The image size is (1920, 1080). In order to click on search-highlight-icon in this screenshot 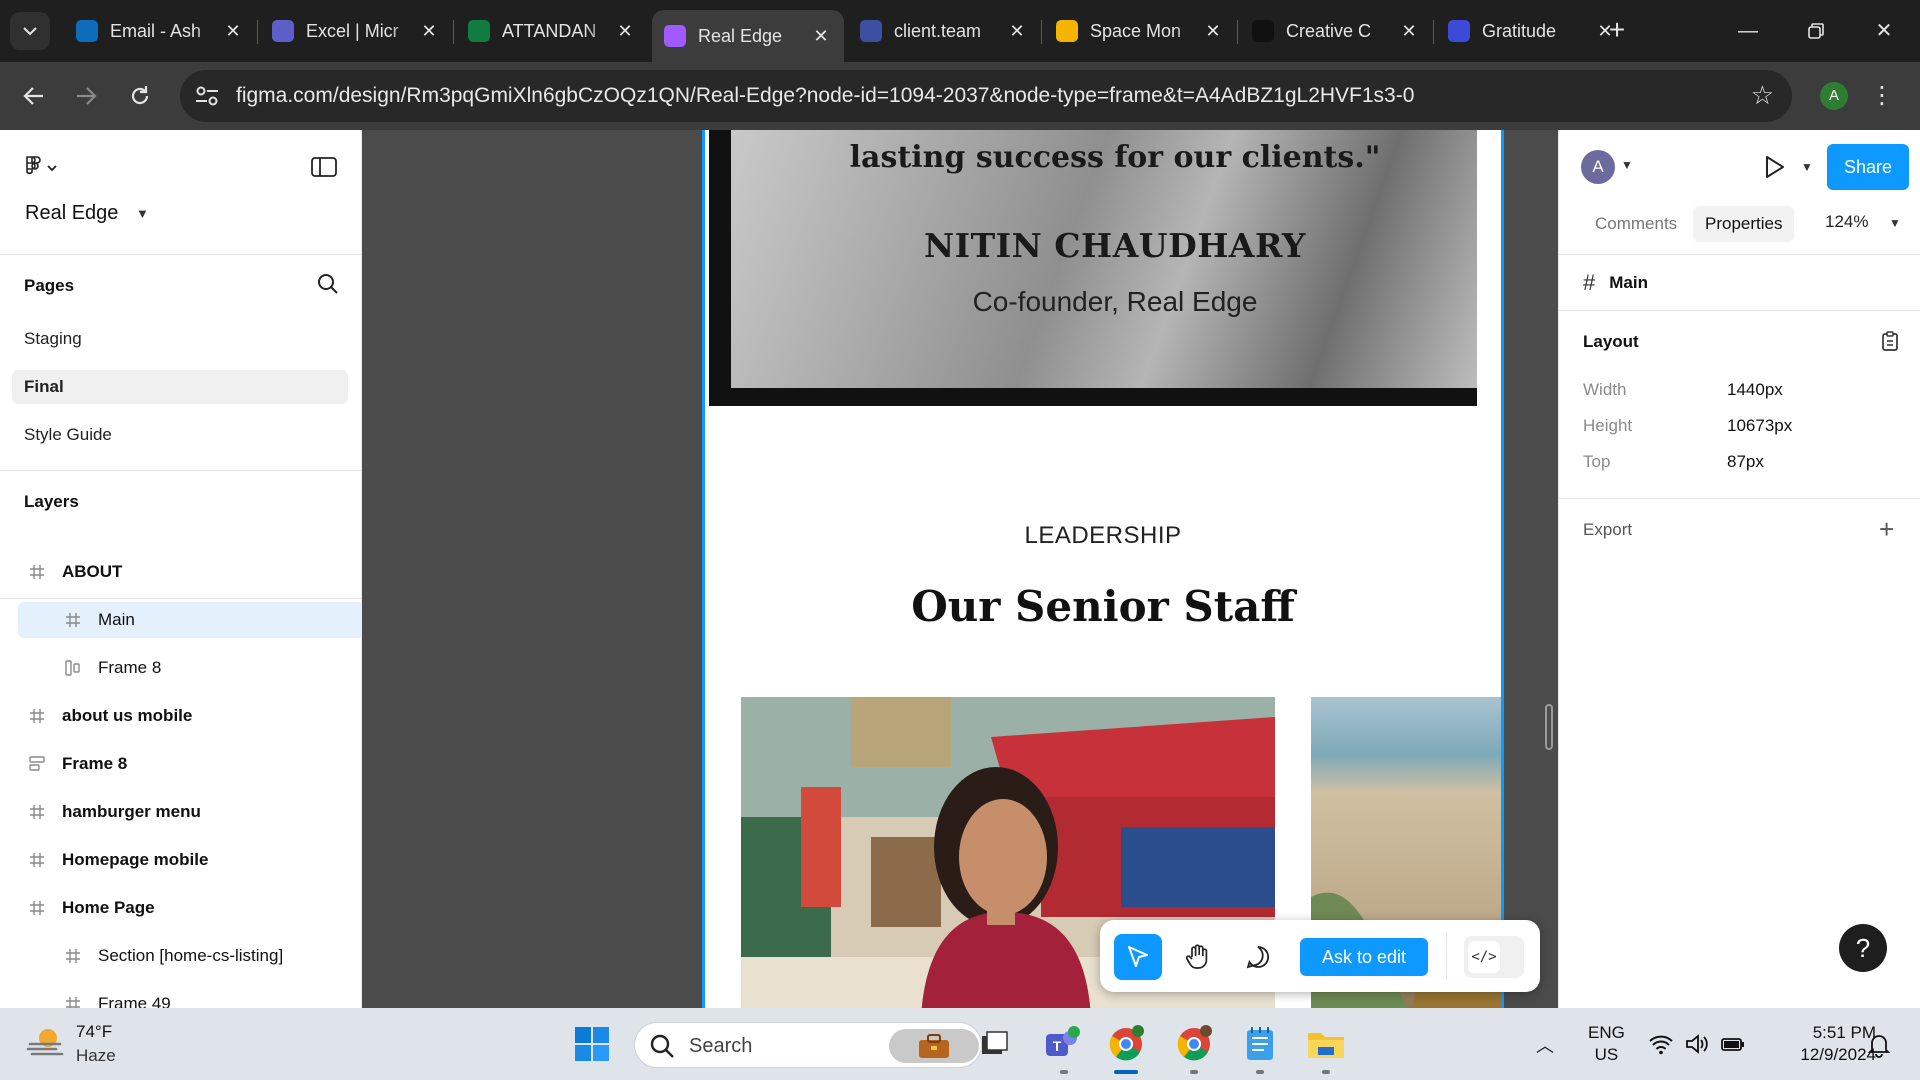, I will do `click(934, 1046)`.